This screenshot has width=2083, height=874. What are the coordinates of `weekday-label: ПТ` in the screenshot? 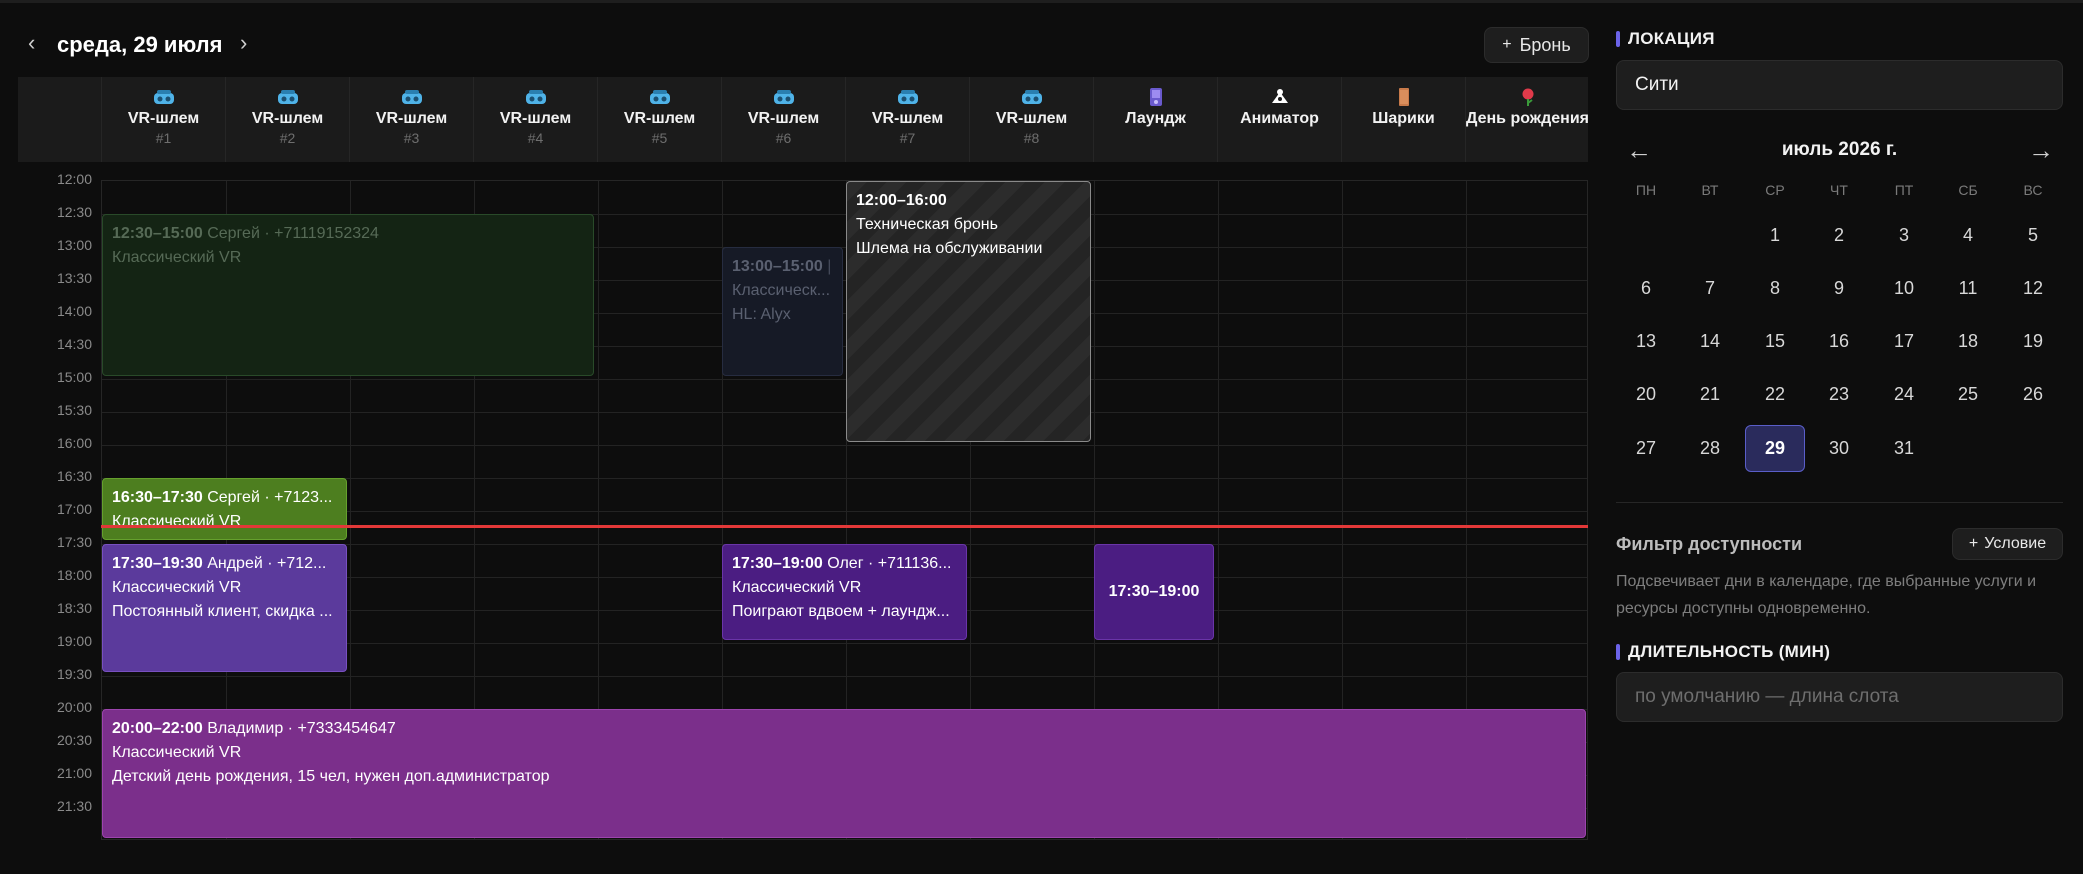 It's located at (1904, 190).